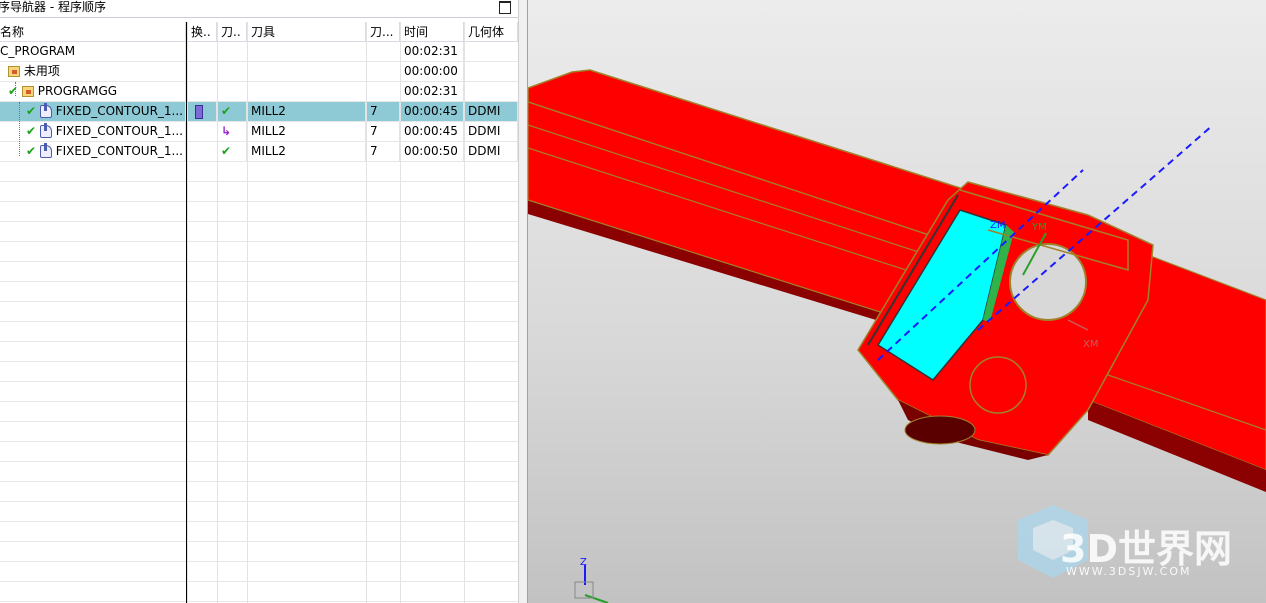 The image size is (1266, 603). What do you see at coordinates (77, 91) in the screenshot?
I see `row-name: PROGRAMGG` at bounding box center [77, 91].